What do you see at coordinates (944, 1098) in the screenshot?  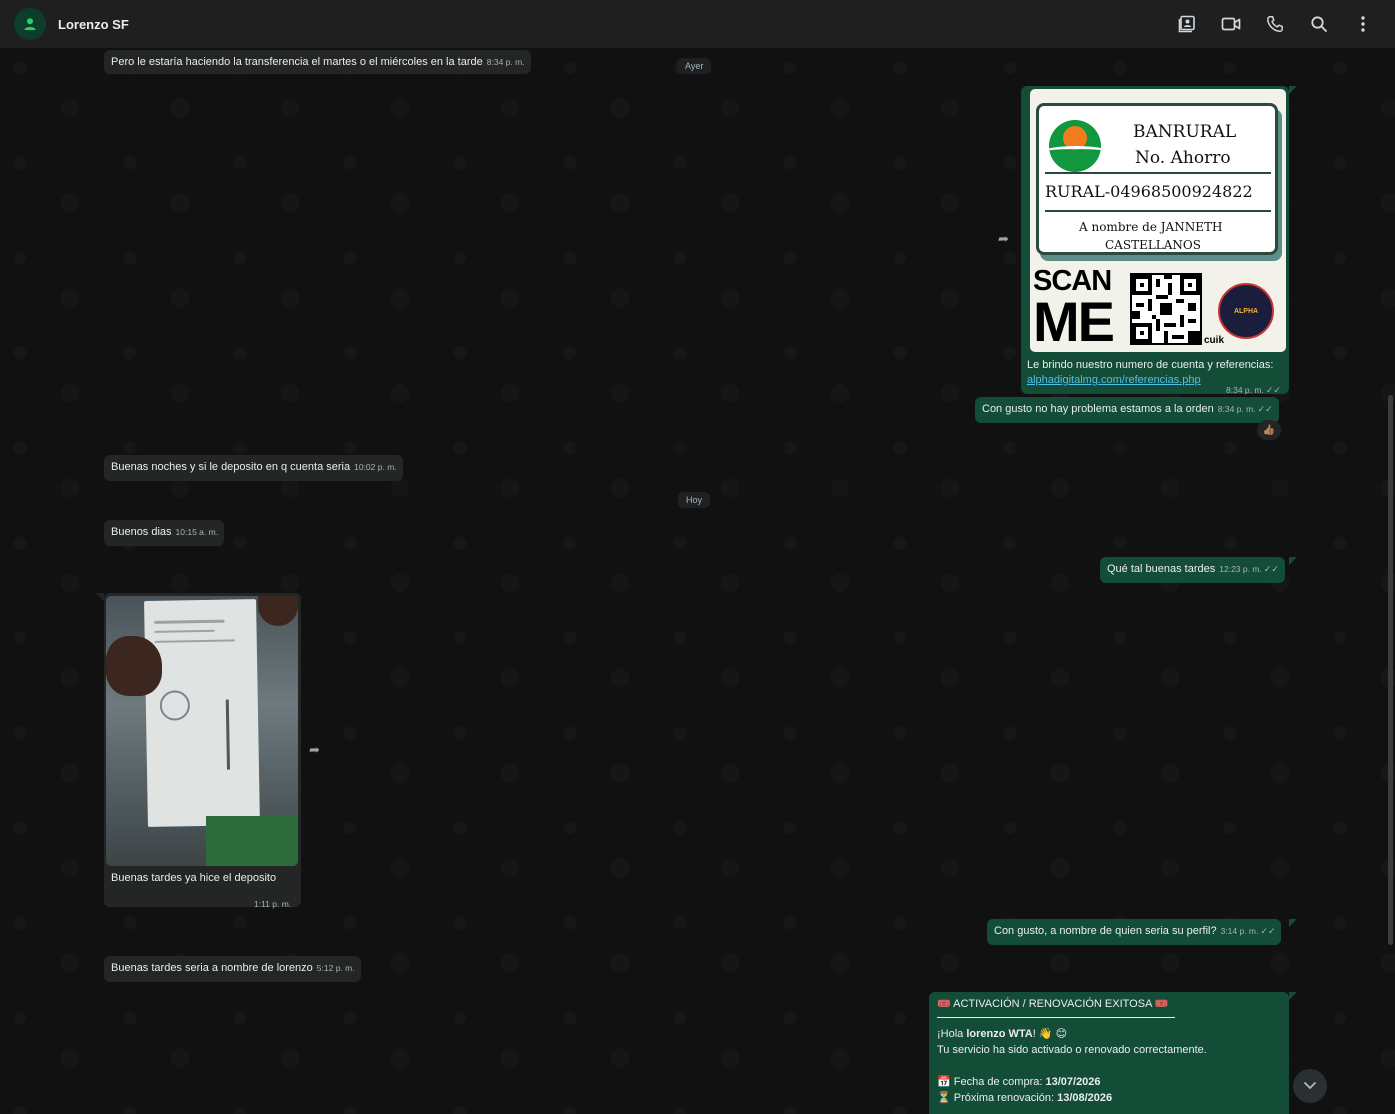 I see `hourglass-icon: ⏳` at bounding box center [944, 1098].